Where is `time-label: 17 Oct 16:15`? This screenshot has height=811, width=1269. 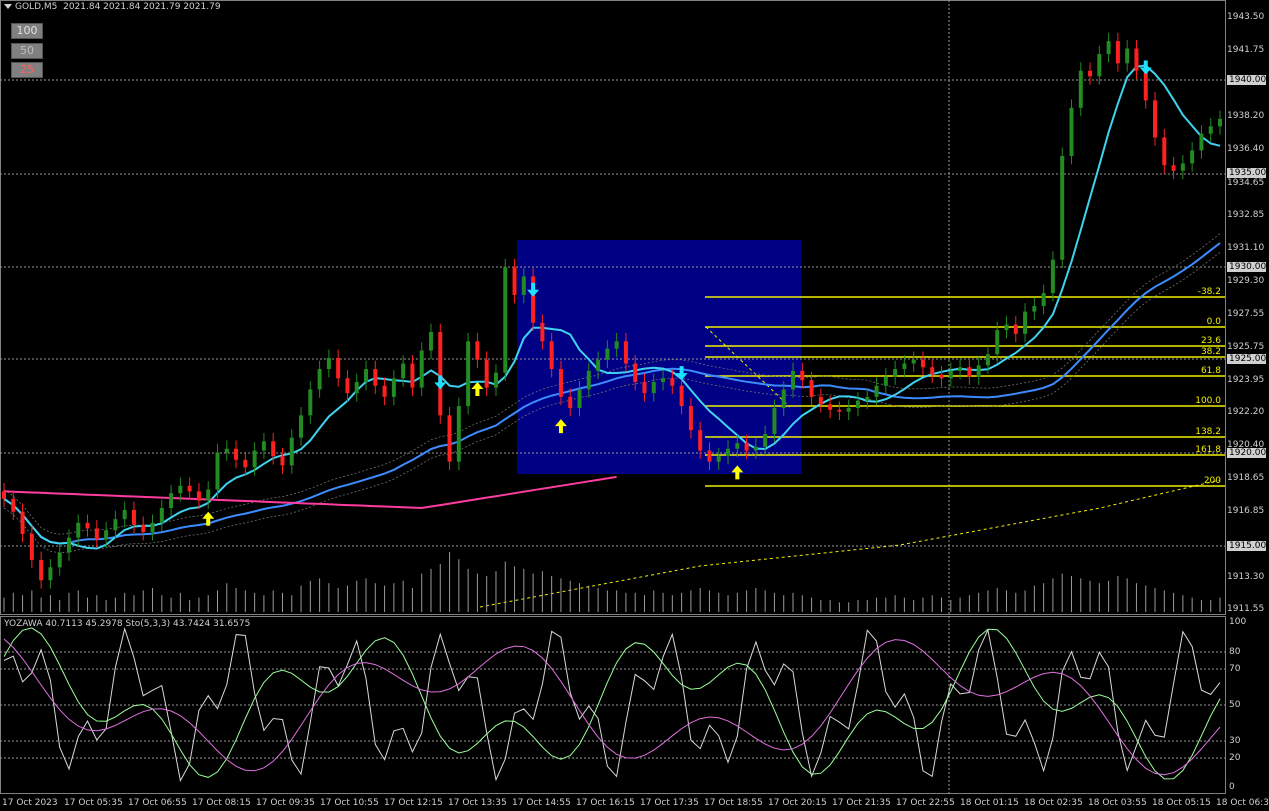
time-label: 17 Oct 16:15 is located at coordinates (605, 803).